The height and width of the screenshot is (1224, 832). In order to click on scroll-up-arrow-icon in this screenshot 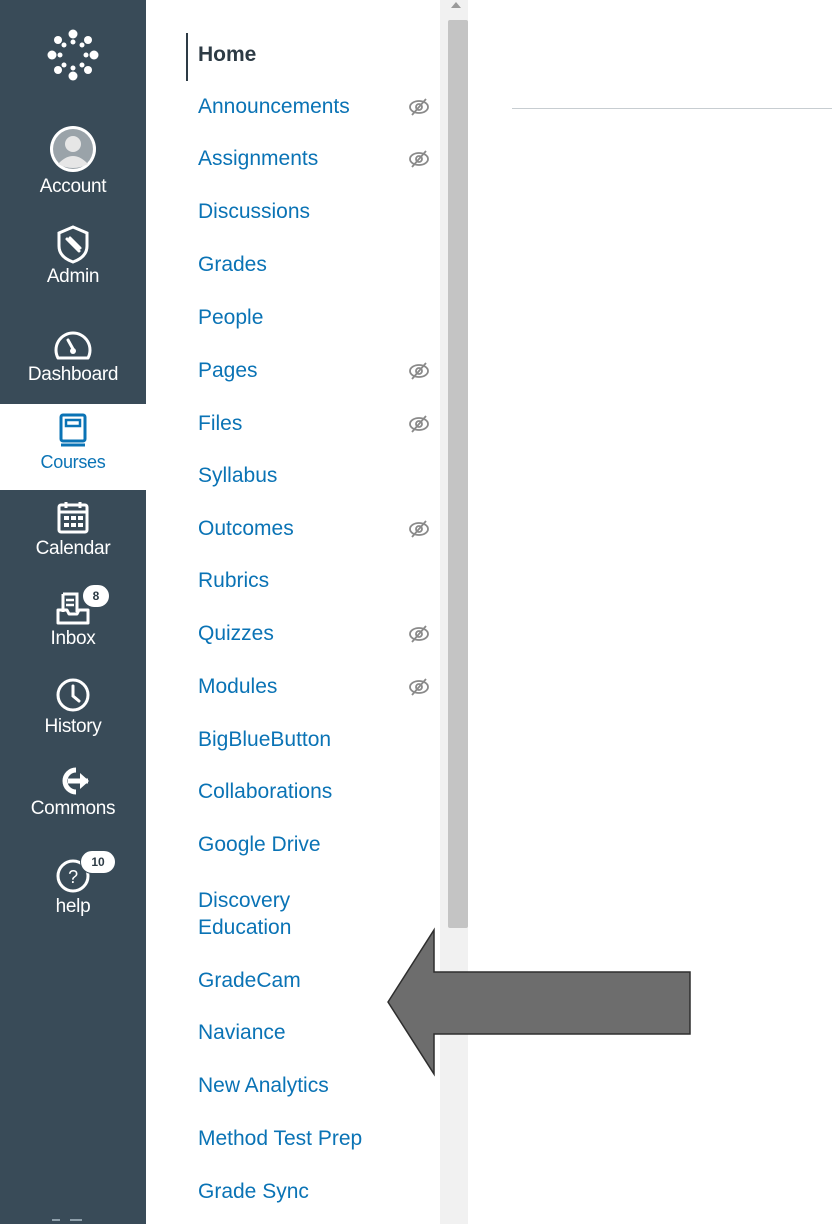, I will do `click(456, 5)`.